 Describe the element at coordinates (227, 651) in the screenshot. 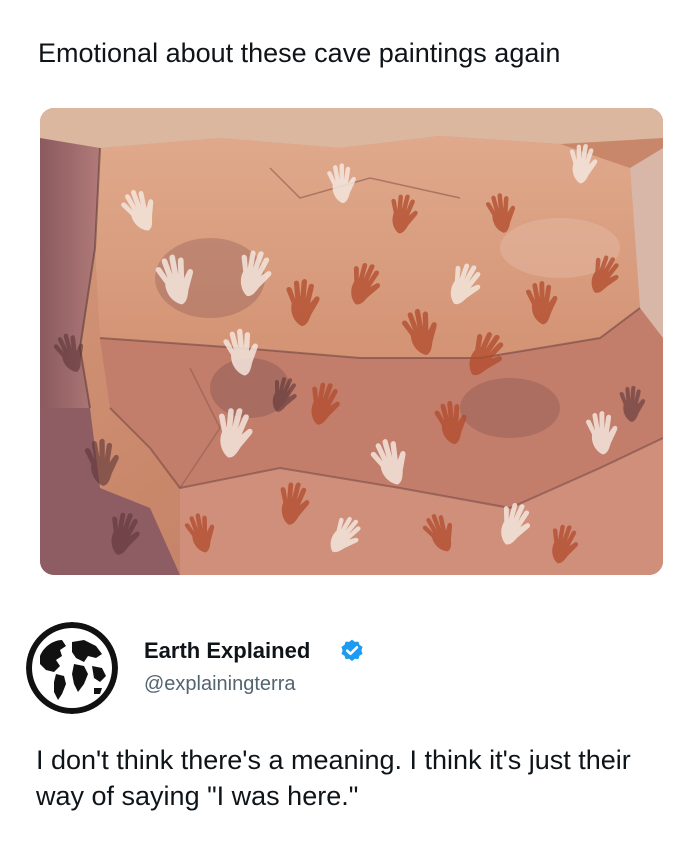

I see `author-name: Earth Explained` at that location.